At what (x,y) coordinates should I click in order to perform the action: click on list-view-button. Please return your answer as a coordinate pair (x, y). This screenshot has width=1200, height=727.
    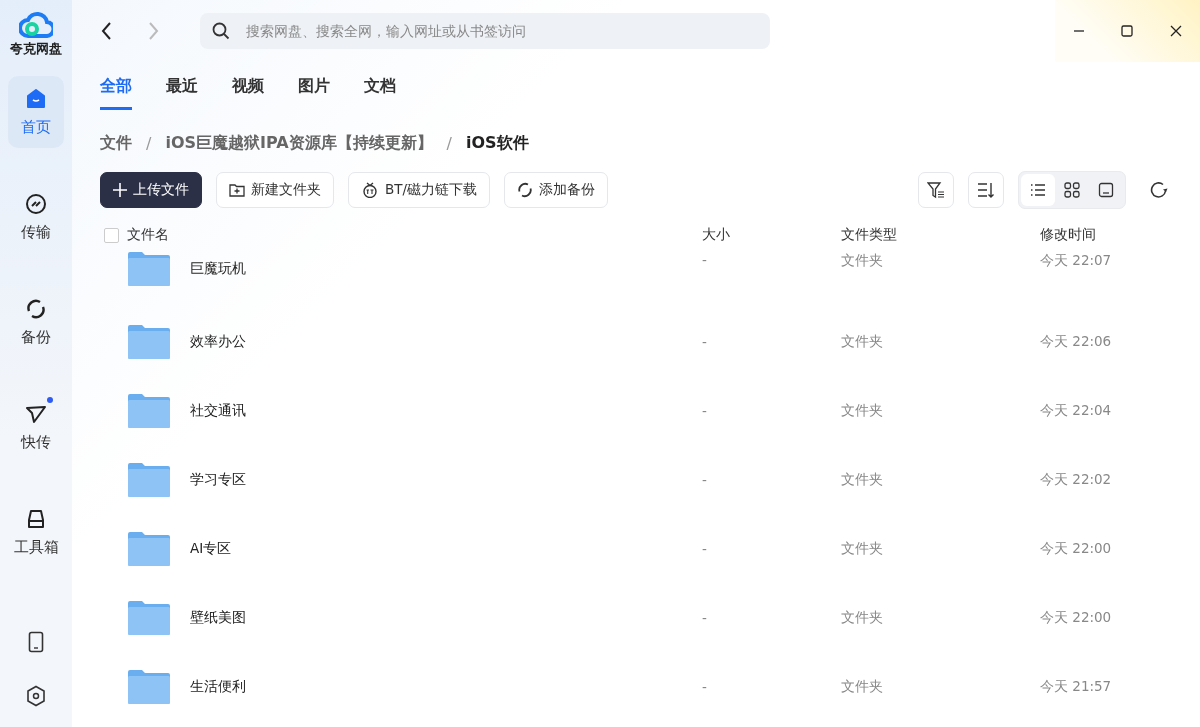
    Looking at the image, I should click on (1038, 190).